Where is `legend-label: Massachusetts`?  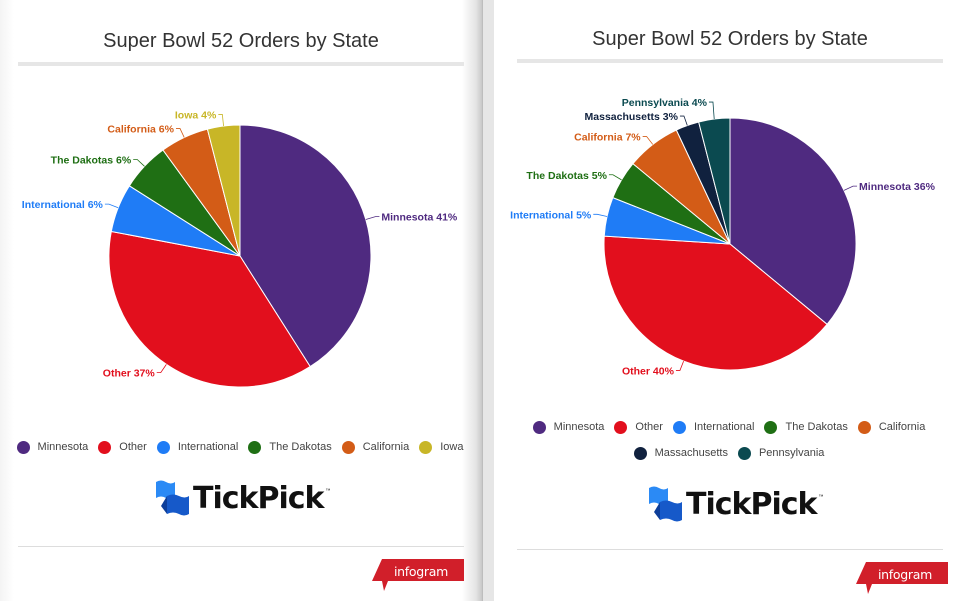
legend-label: Massachusetts is located at coordinates (691, 453).